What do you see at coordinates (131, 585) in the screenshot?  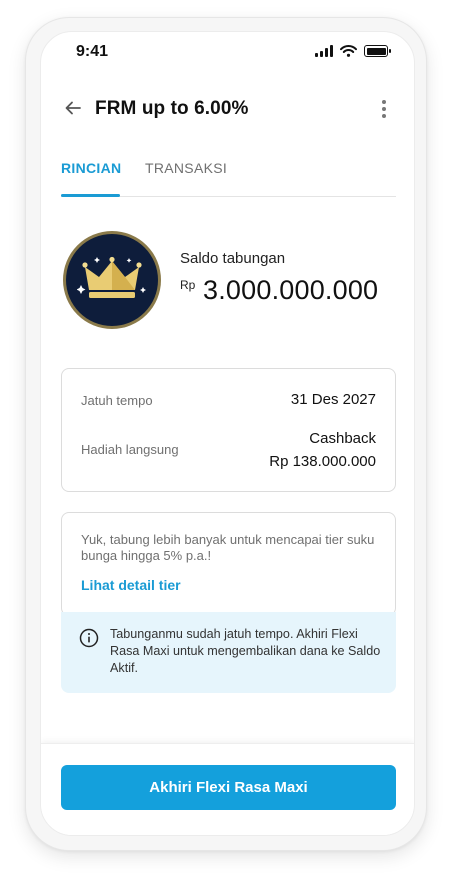 I see `tier-detail-link: Lihat detail tier` at bounding box center [131, 585].